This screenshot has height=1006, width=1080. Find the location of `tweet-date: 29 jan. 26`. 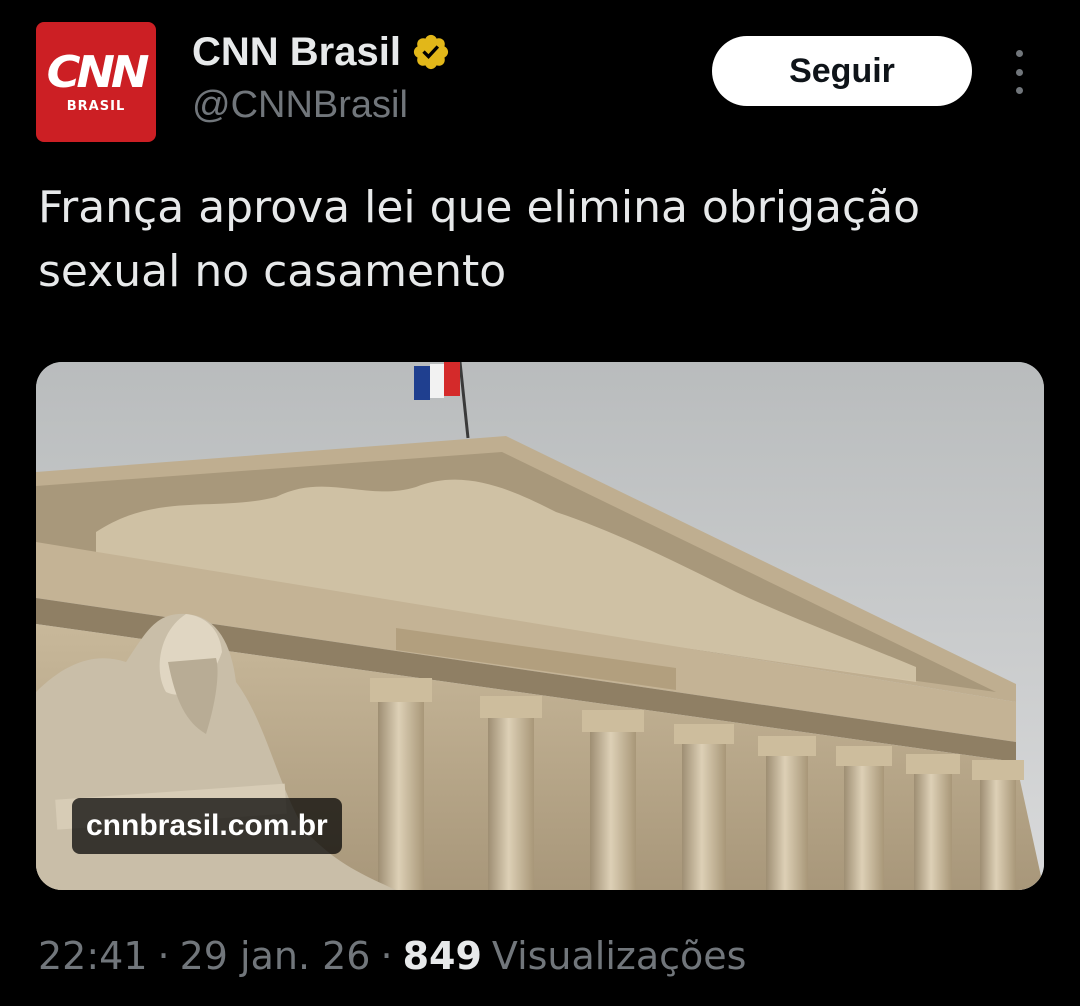

tweet-date: 29 jan. 26 is located at coordinates (275, 956).